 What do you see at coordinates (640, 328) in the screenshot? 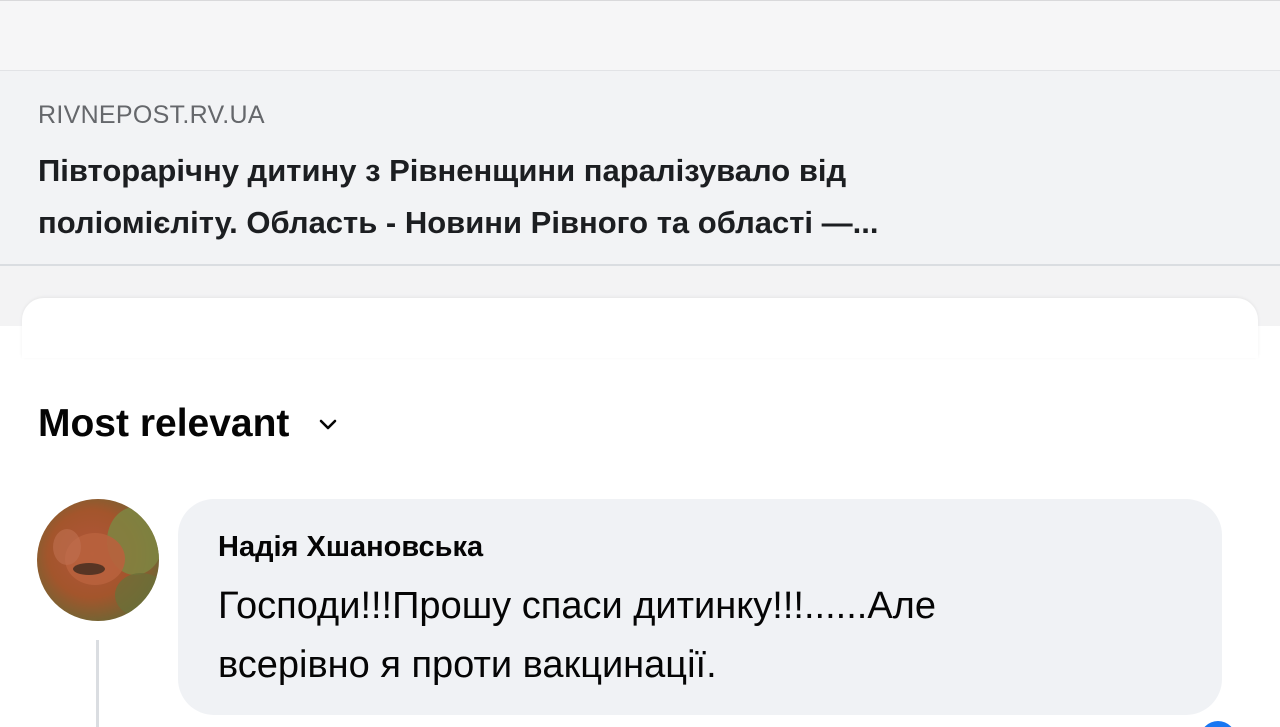
I see `comments-panel-top` at bounding box center [640, 328].